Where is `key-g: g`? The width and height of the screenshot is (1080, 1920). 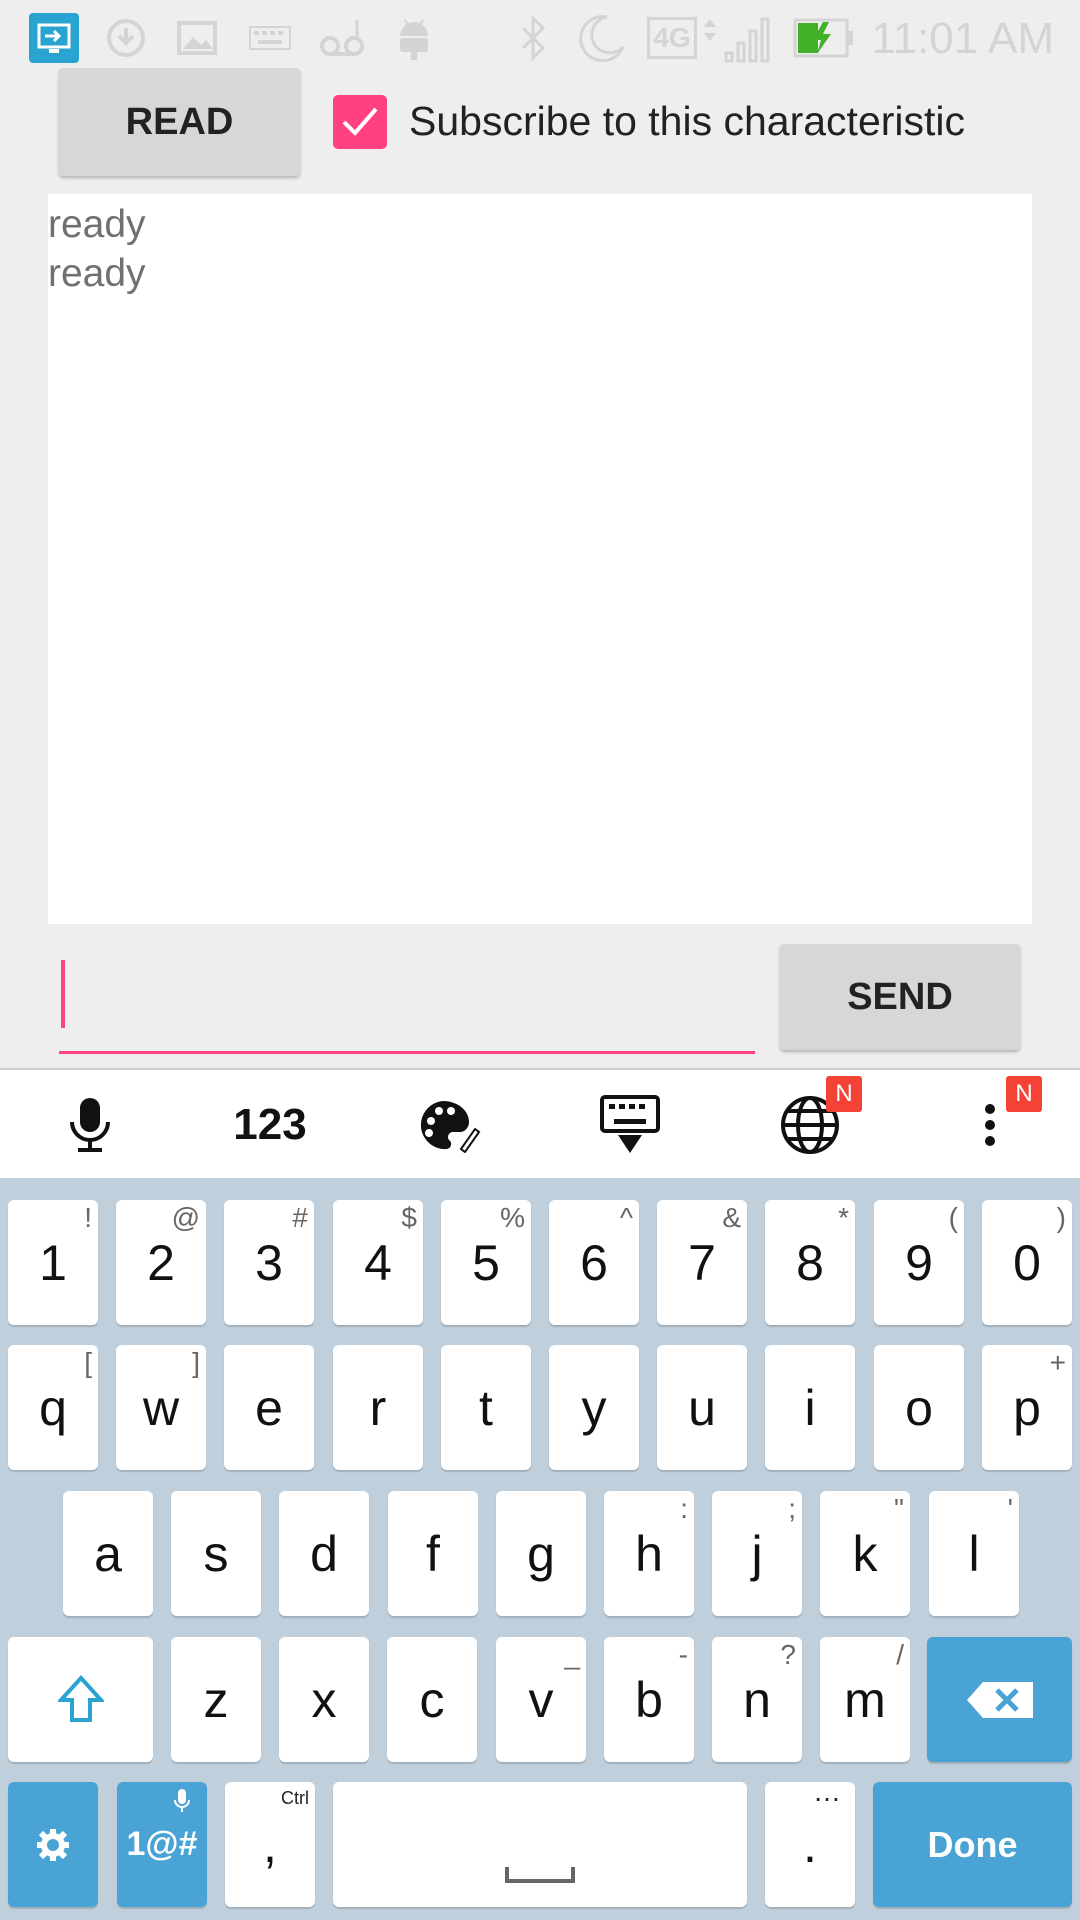 key-g: g is located at coordinates (541, 1553).